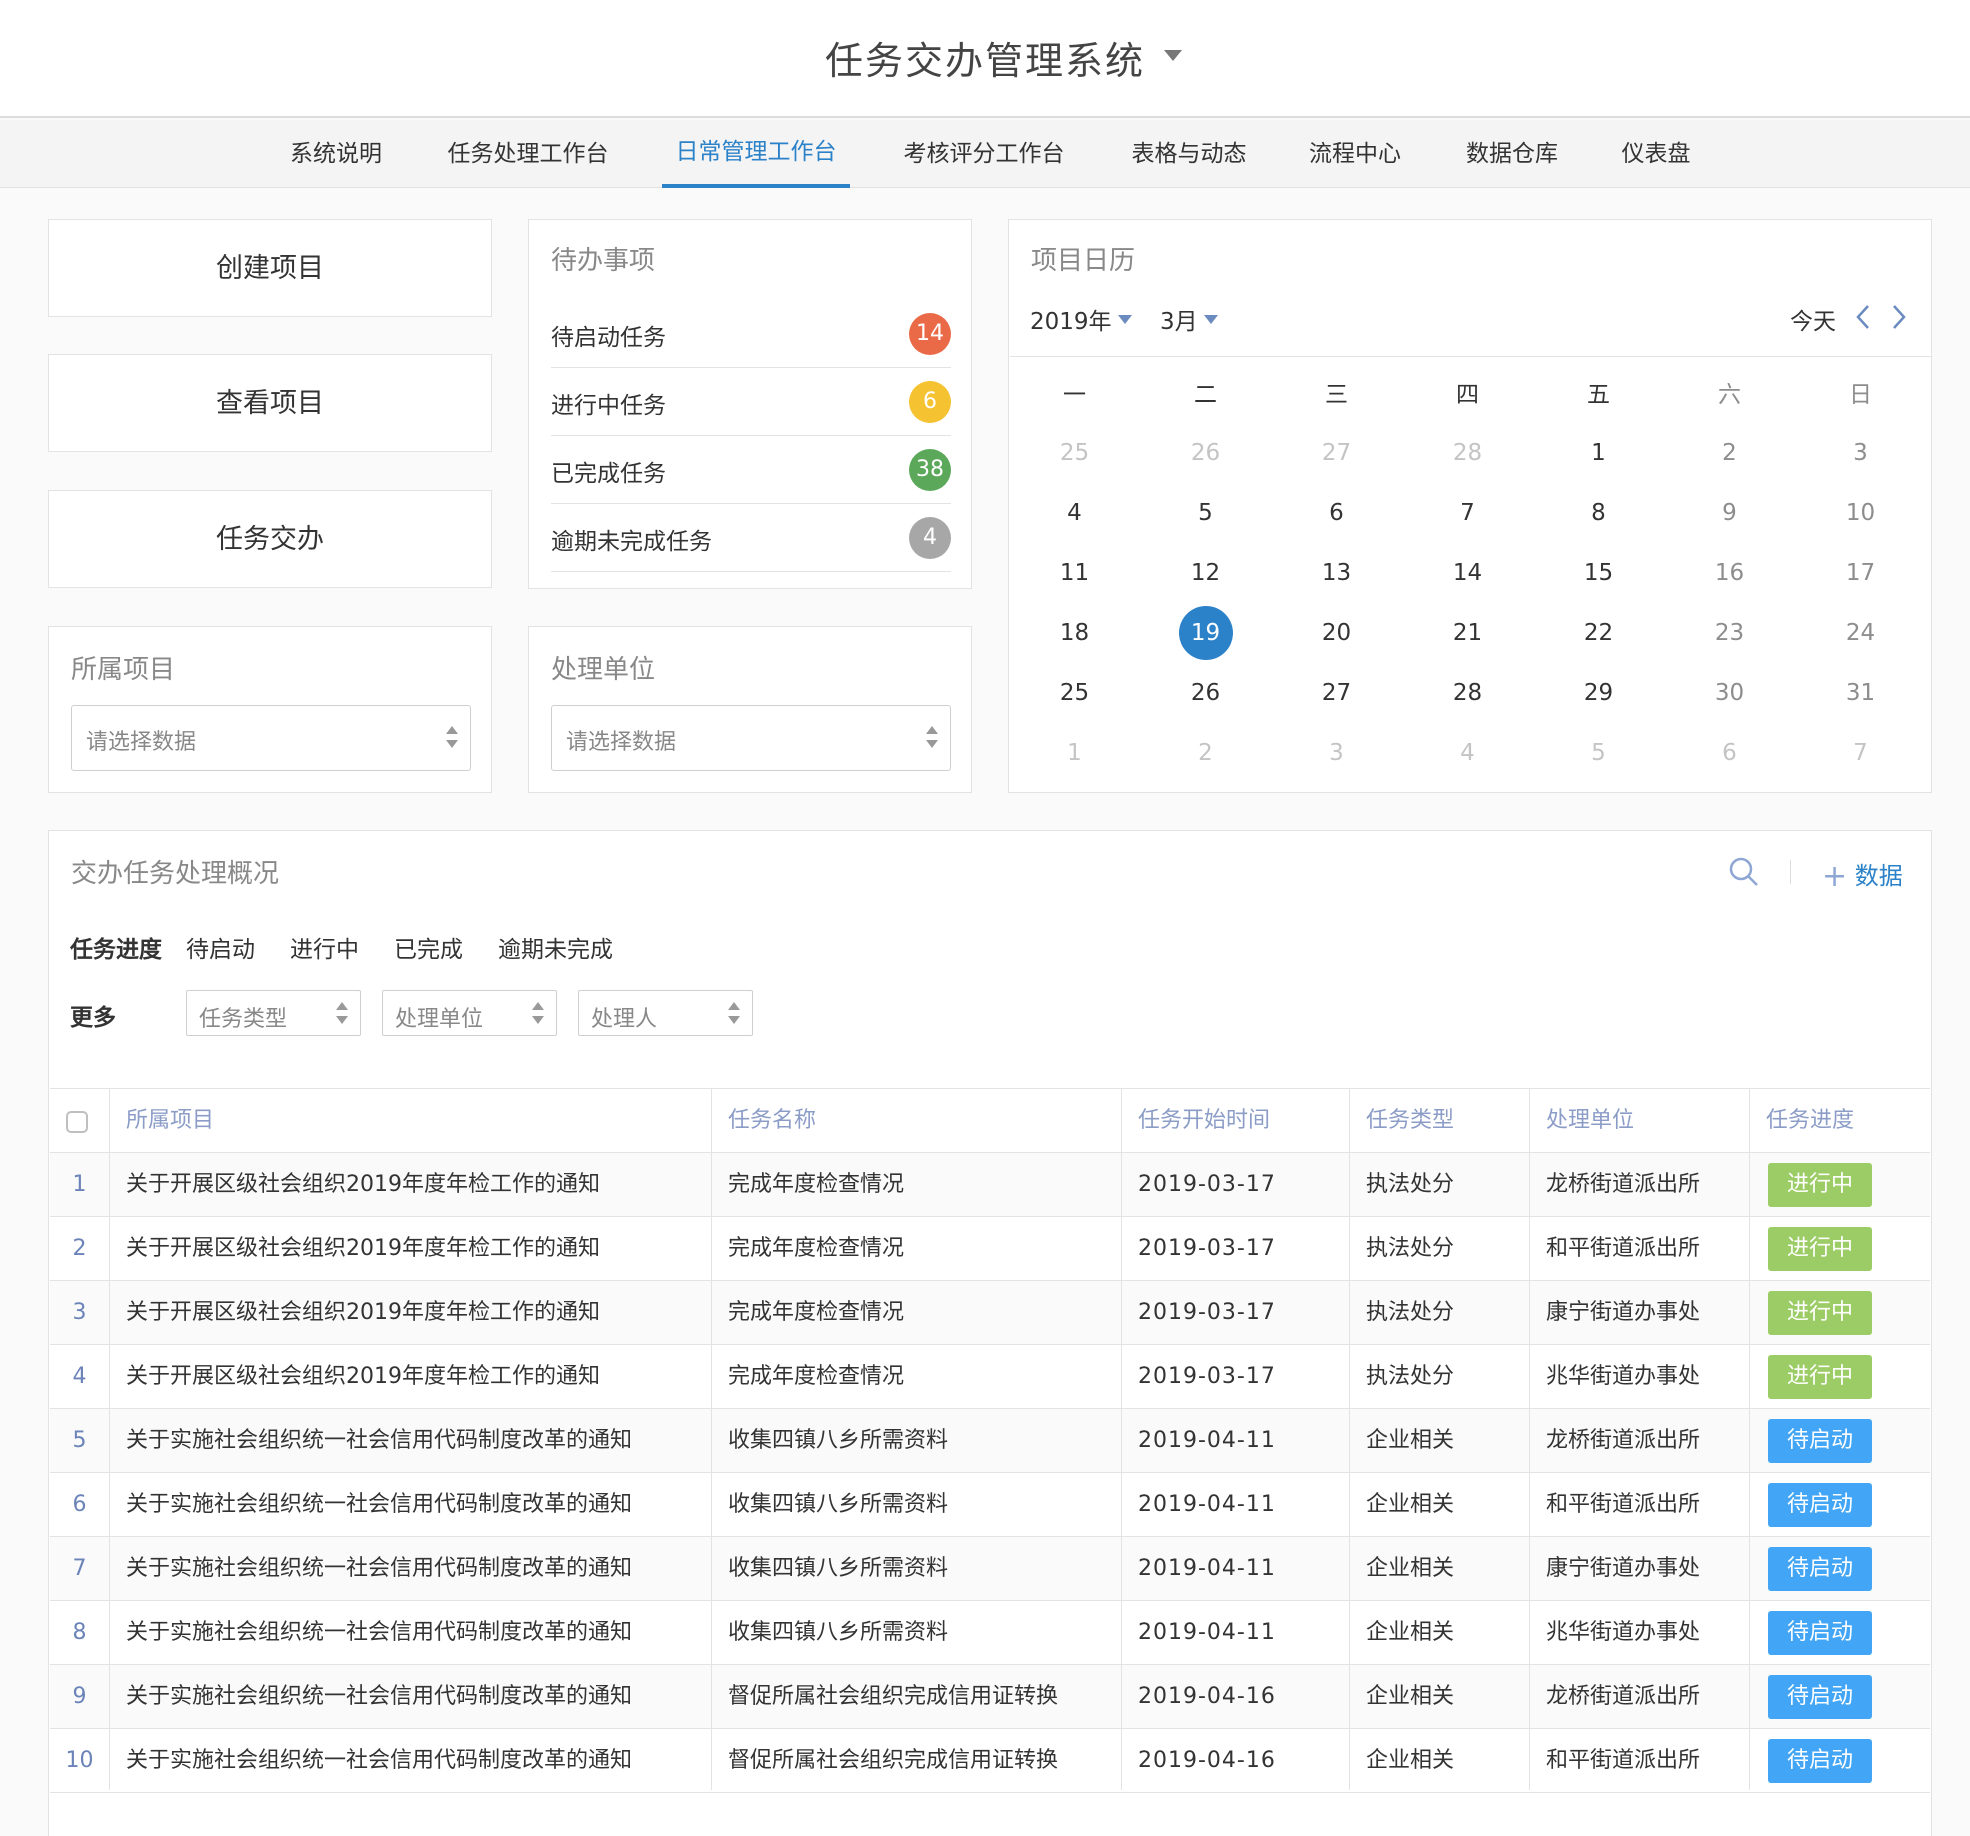 This screenshot has height=1836, width=1970. I want to click on tab-task-workbench: 任务处理工作台, so click(528, 154).